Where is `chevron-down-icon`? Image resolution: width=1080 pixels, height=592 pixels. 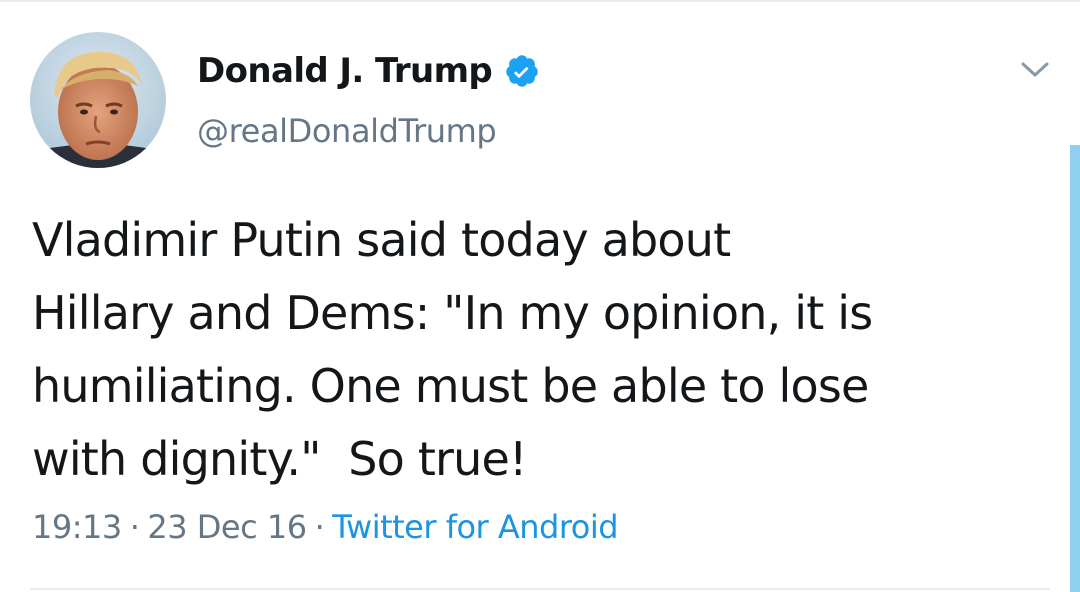
chevron-down-icon is located at coordinates (1035, 69).